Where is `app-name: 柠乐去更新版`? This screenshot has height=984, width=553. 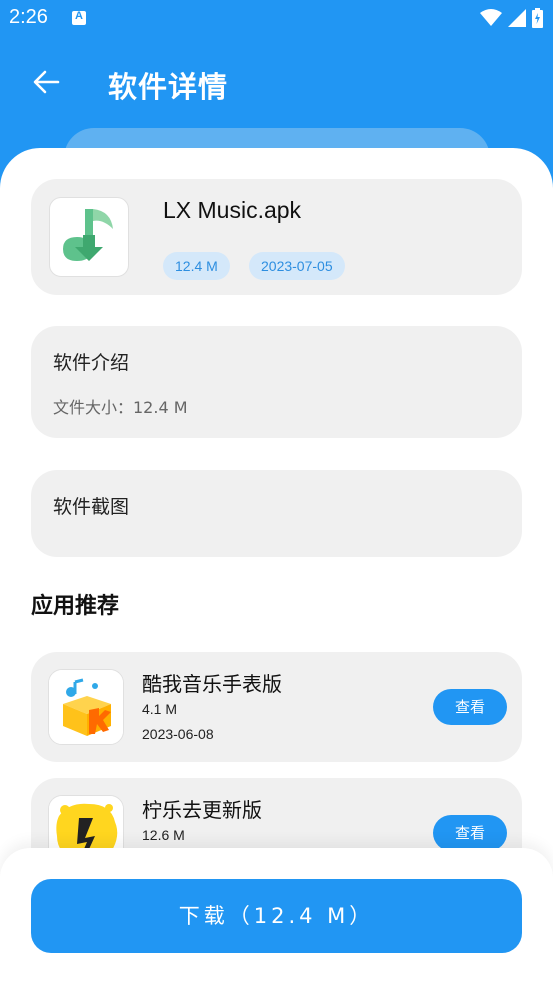 app-name: 柠乐去更新版 is located at coordinates (202, 810).